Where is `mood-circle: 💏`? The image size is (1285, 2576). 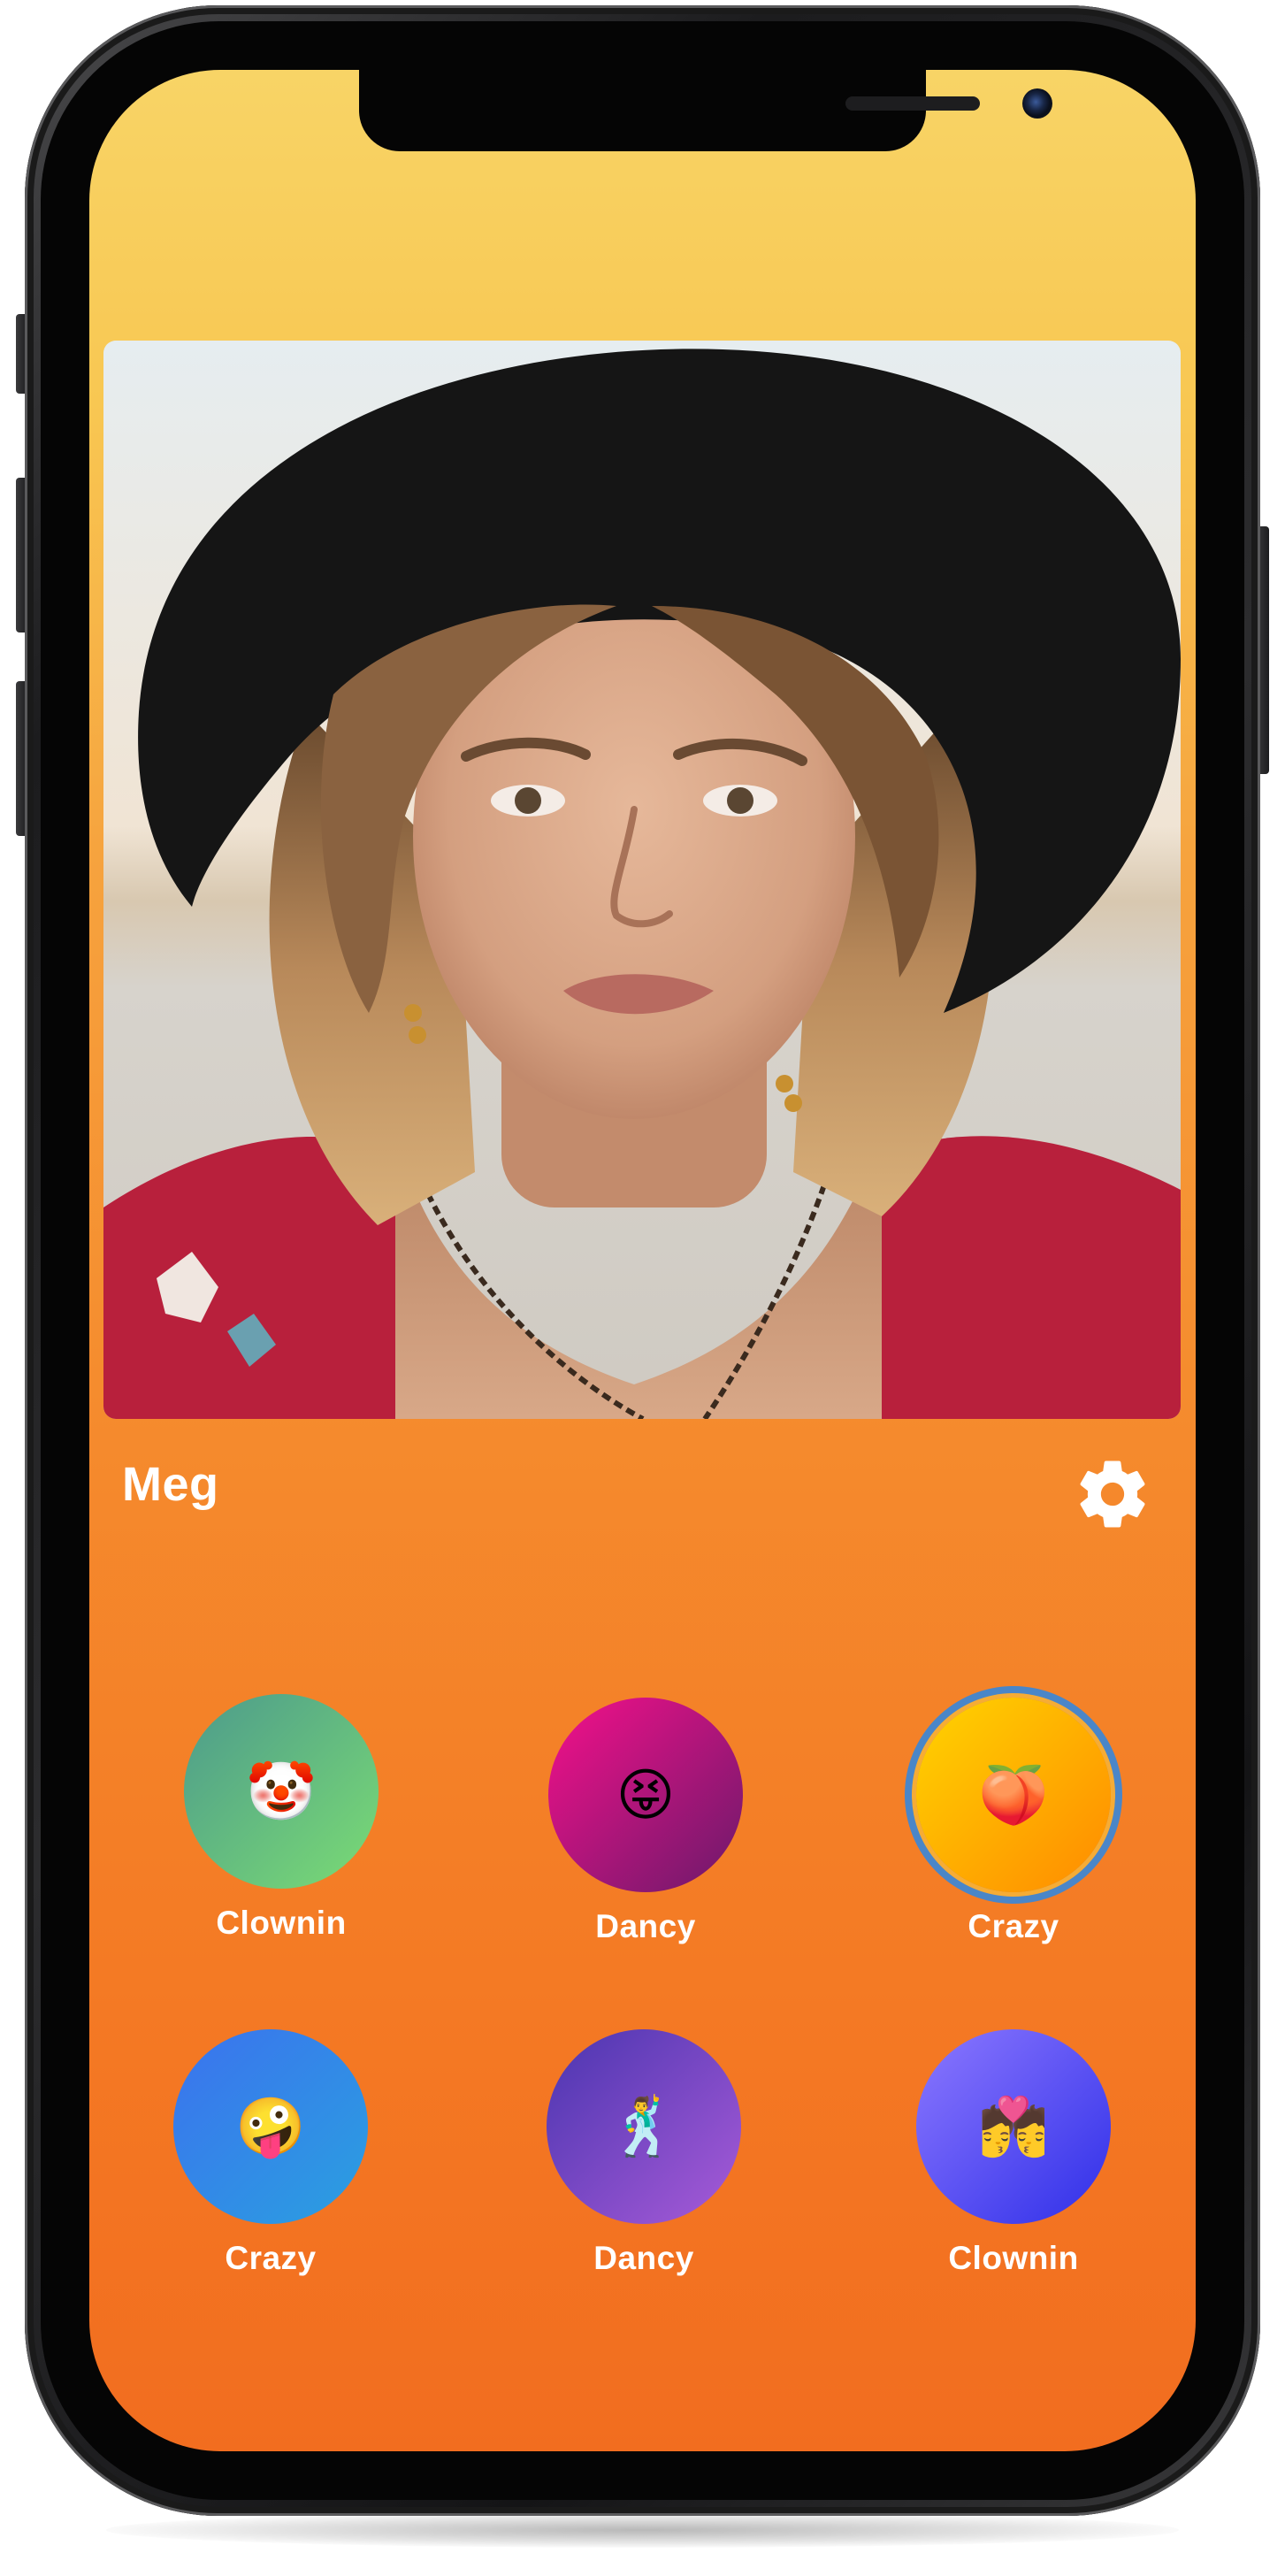
mood-circle: 💏 is located at coordinates (1013, 2126).